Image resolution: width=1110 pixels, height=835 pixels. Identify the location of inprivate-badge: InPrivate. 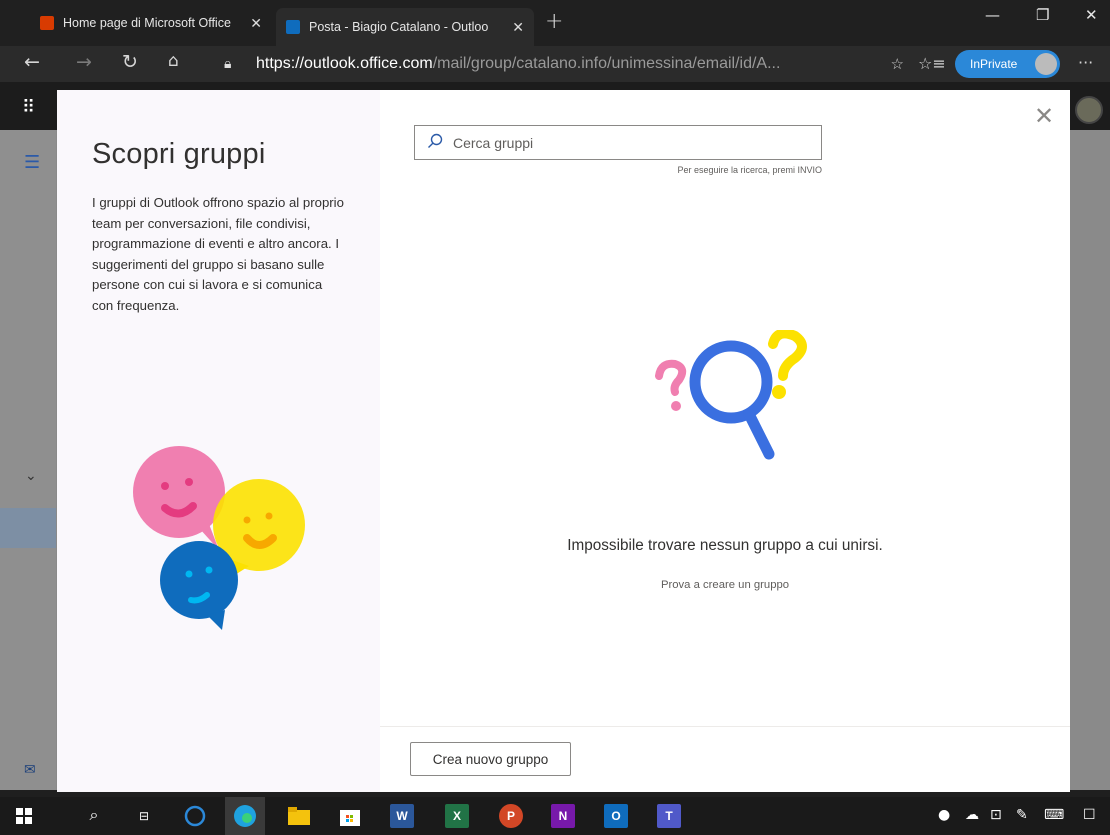
(1007, 64).